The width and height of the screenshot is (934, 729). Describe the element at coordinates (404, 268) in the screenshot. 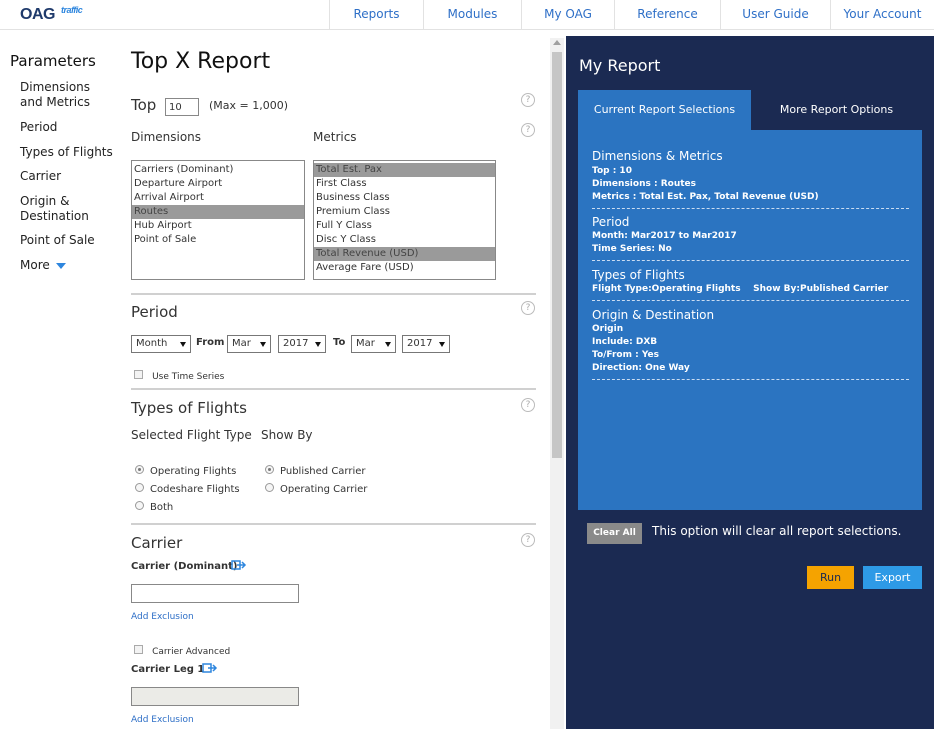

I see `metric-option: Average Fare (USD)` at that location.